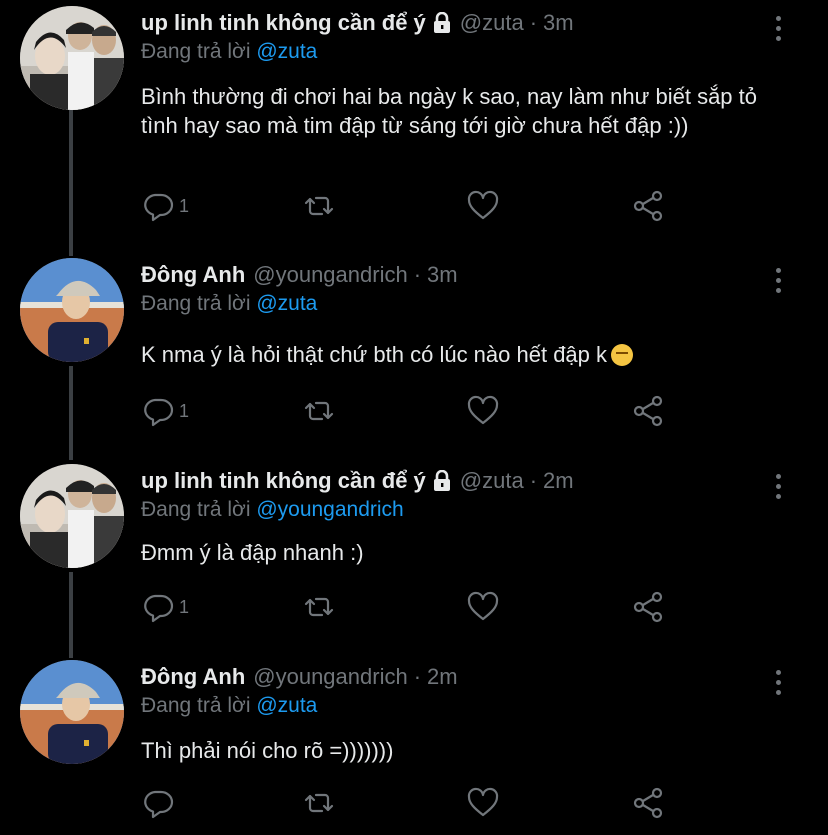 The width and height of the screenshot is (828, 835). I want to click on tweet-header: up linh tinh không cần để ý @zuta · 3m, so click(357, 23).